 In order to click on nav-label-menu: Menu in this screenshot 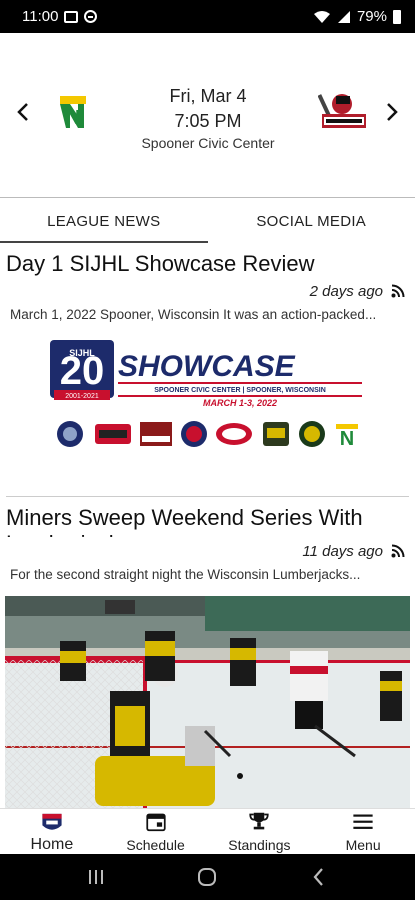, I will do `click(363, 845)`.